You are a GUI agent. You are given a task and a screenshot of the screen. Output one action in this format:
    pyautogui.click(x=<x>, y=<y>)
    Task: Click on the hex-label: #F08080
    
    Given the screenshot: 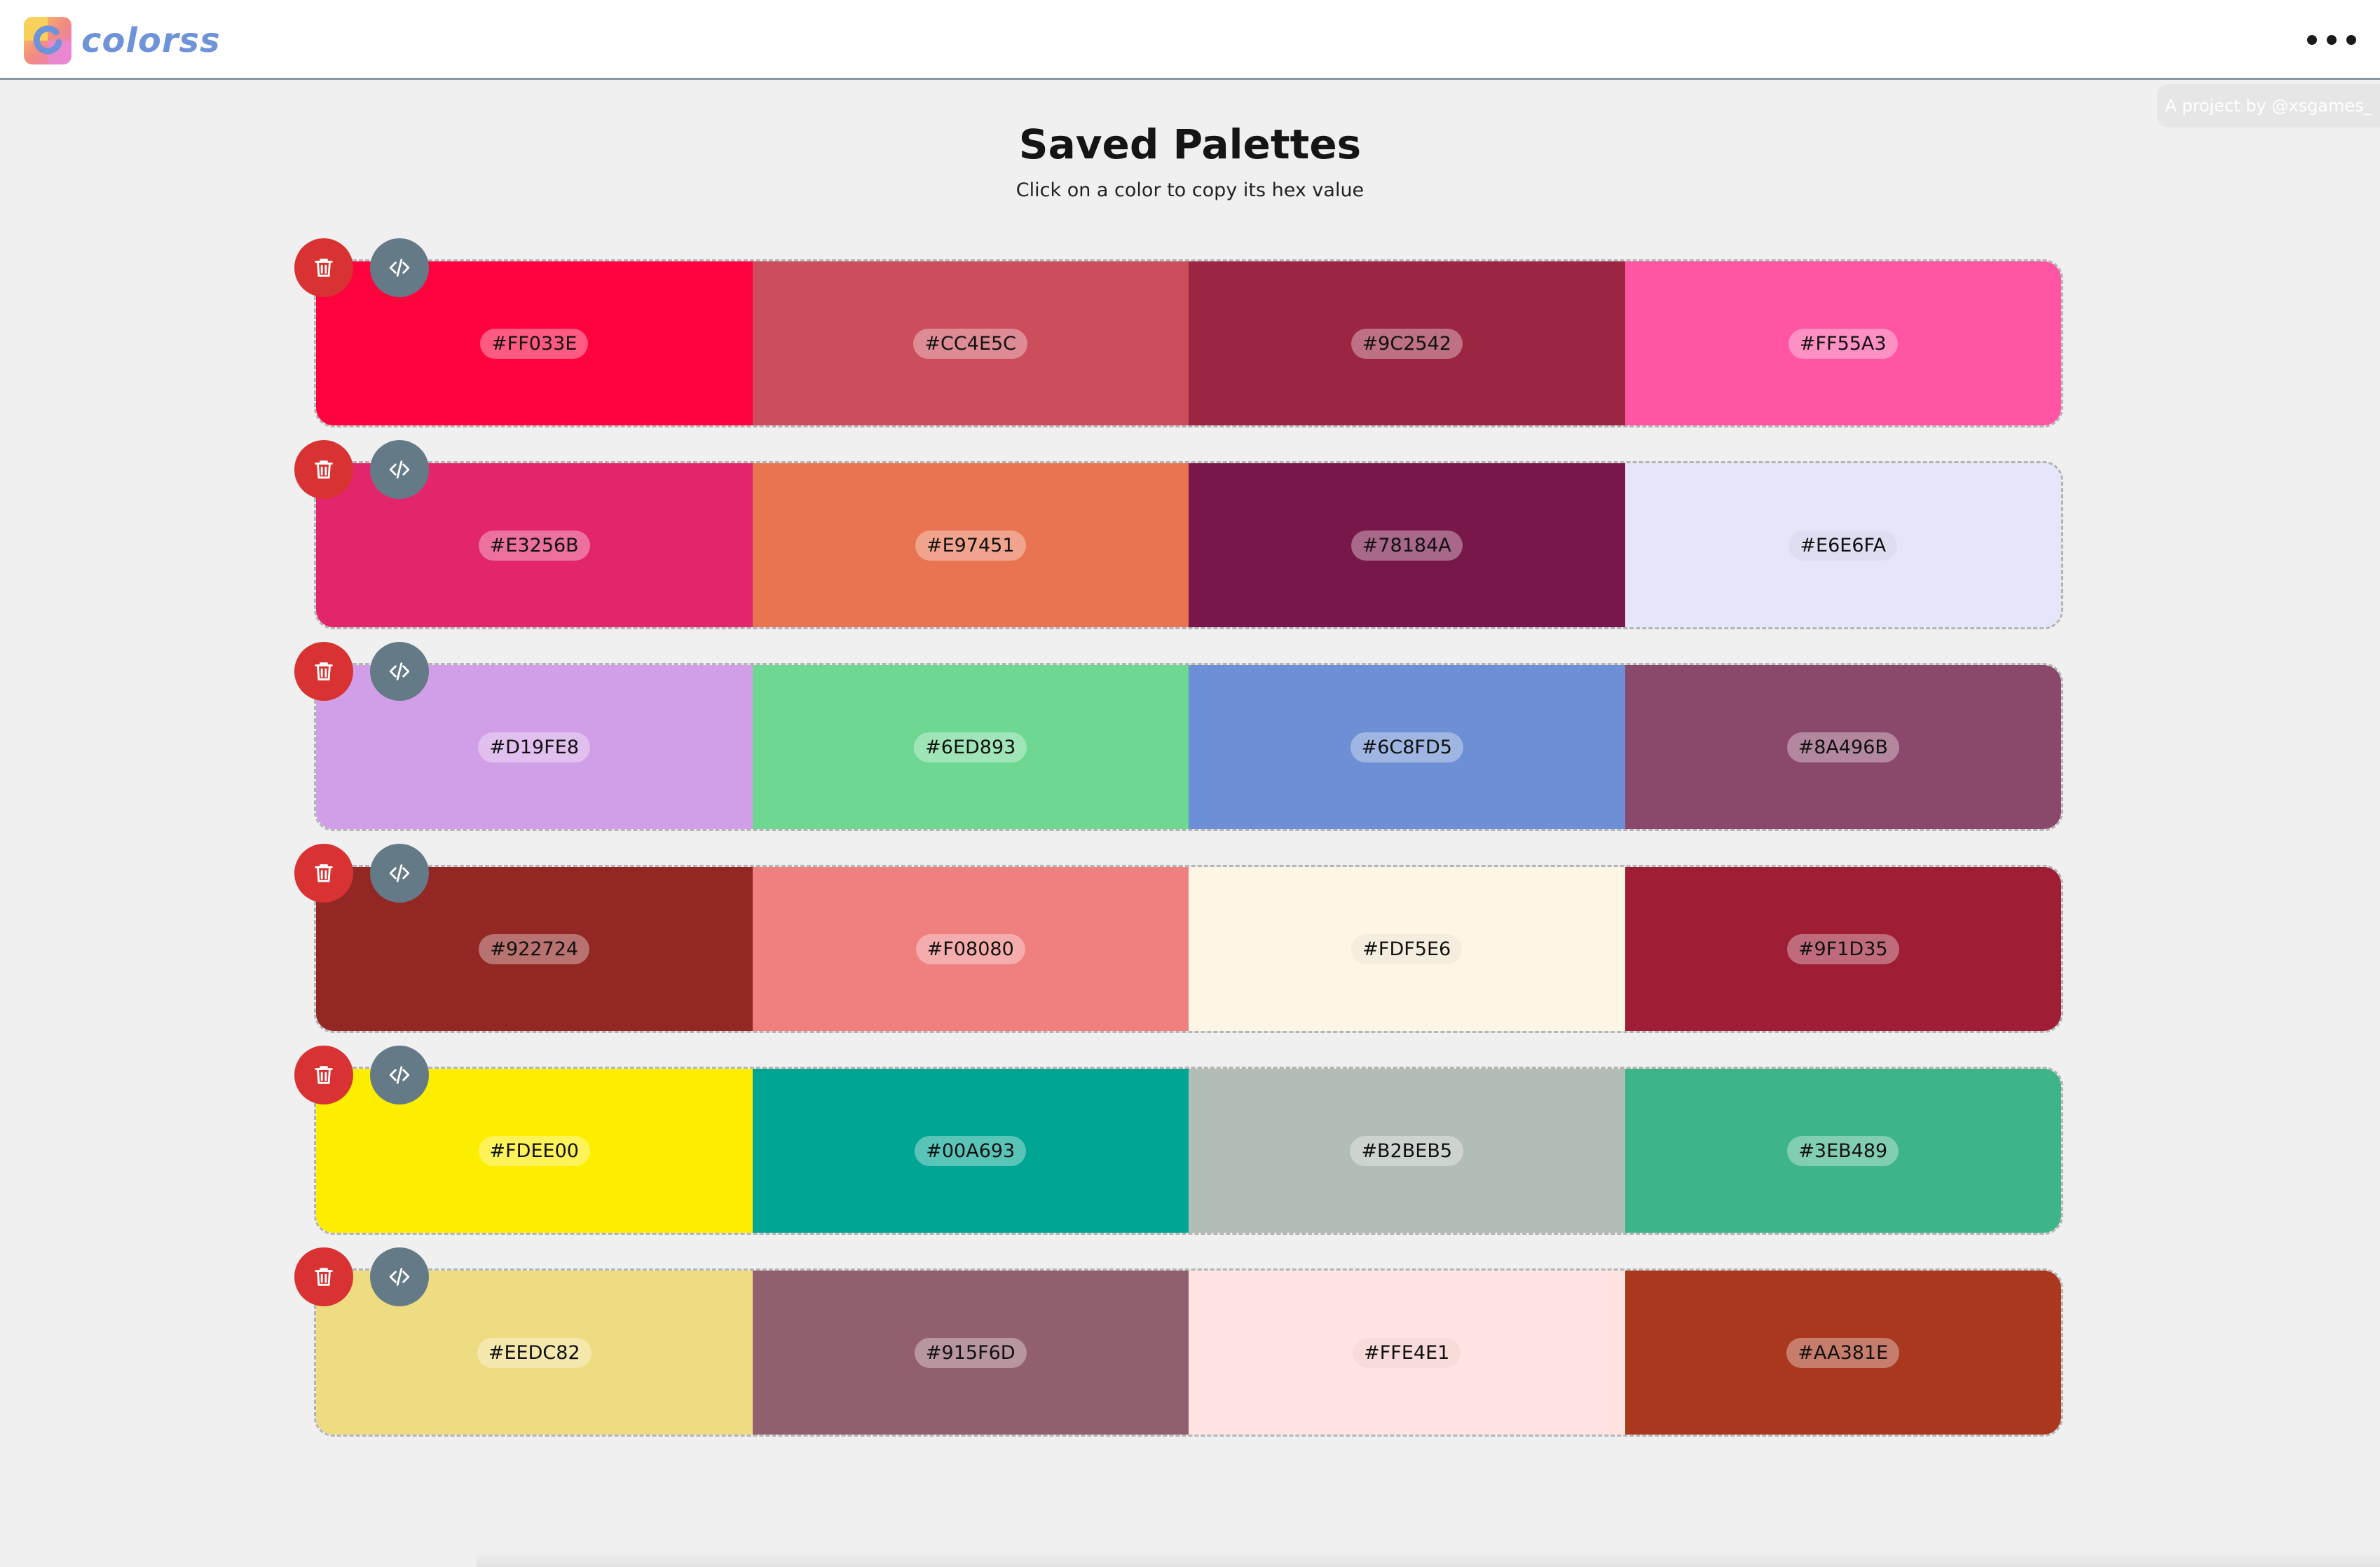 What is the action you would take?
    pyautogui.click(x=970, y=948)
    